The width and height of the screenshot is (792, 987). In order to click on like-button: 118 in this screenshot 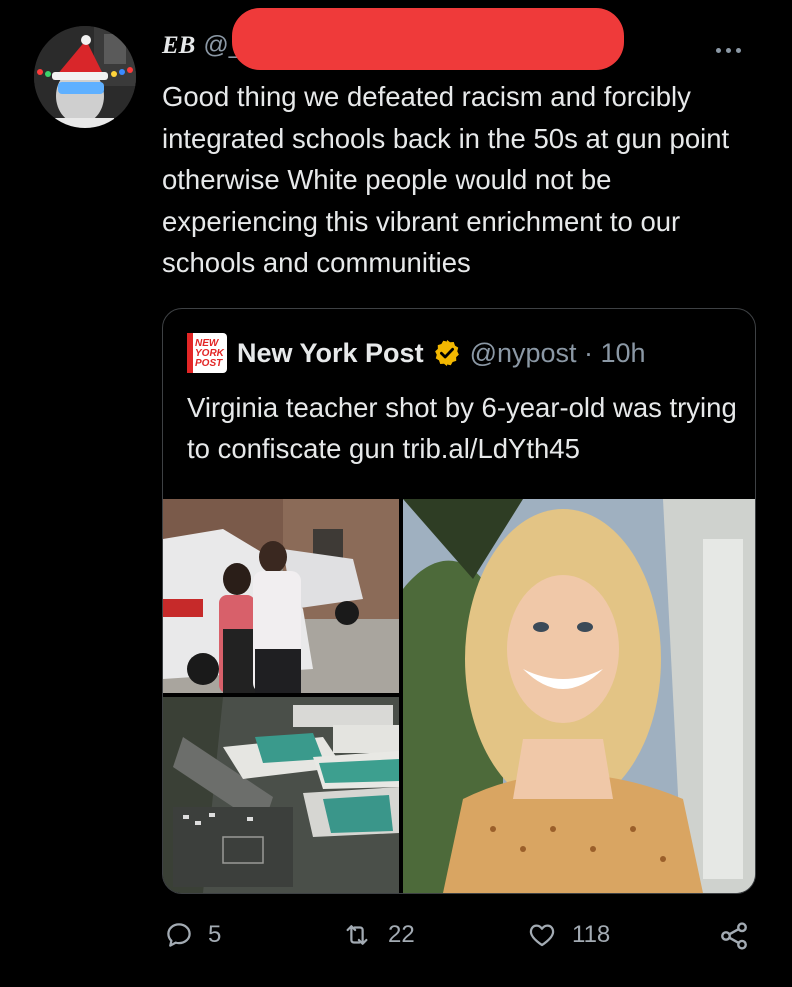, I will do `click(568, 935)`.